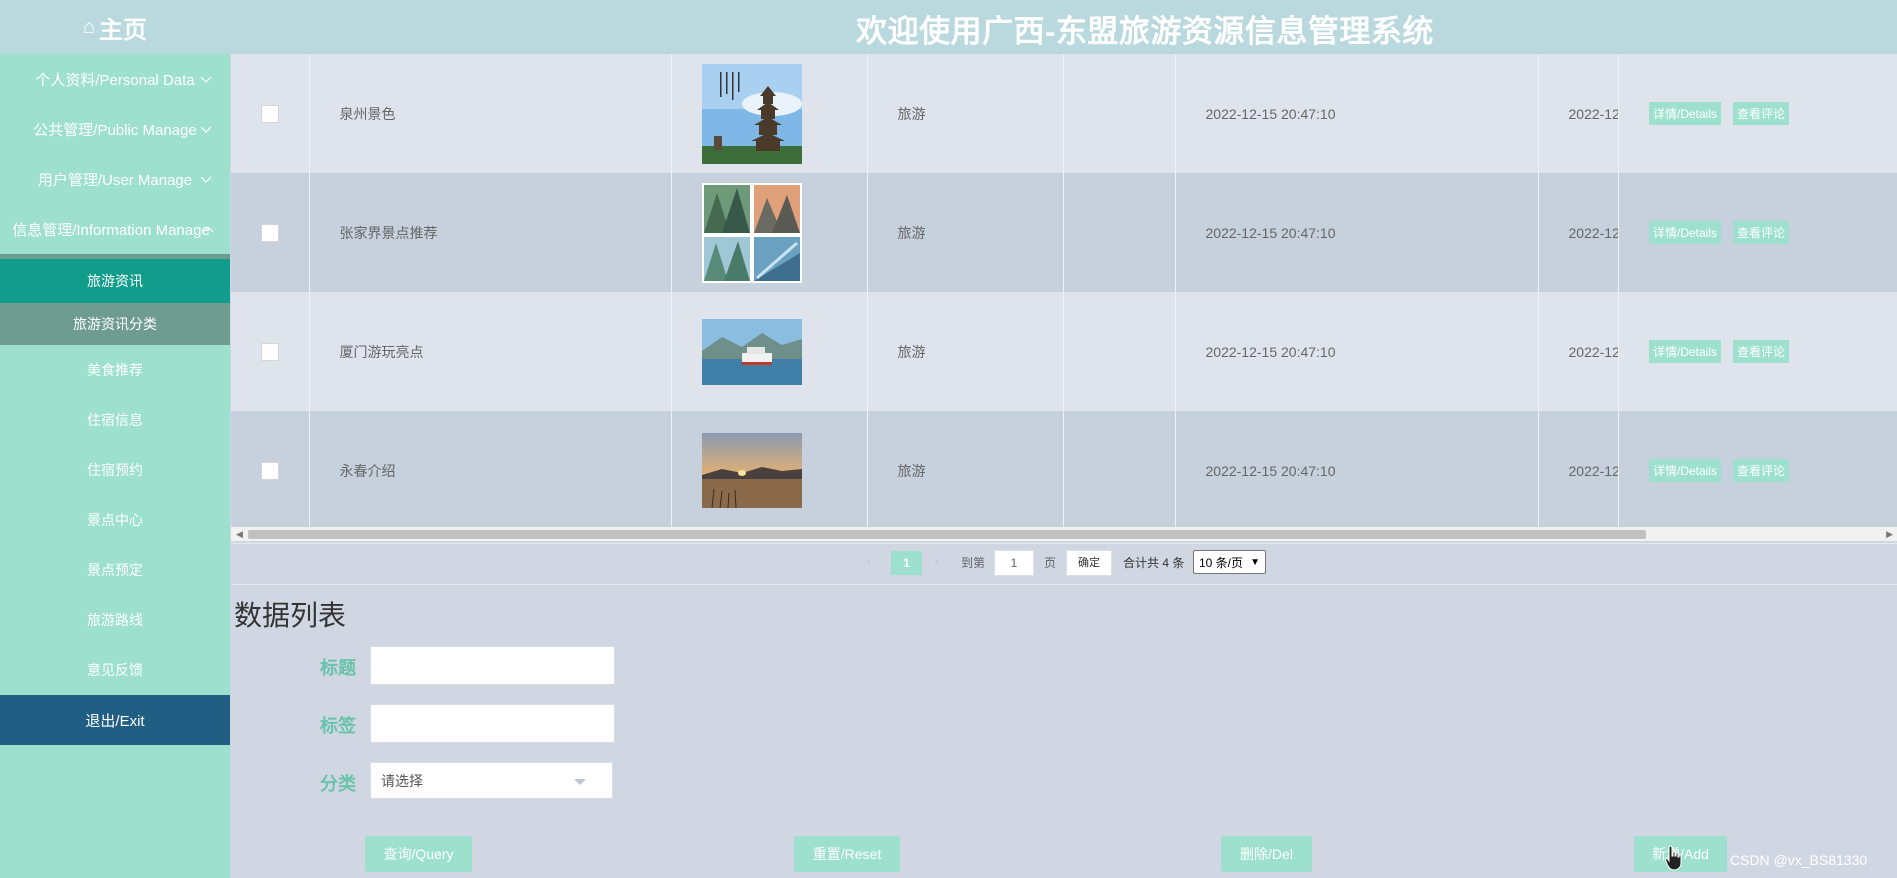 The image size is (1897, 878). I want to click on exit-label: 退出/Exit, so click(115, 721).